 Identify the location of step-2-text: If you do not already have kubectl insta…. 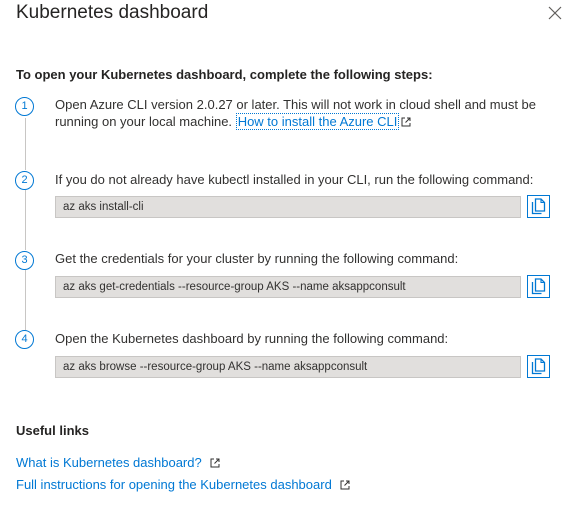
(294, 179).